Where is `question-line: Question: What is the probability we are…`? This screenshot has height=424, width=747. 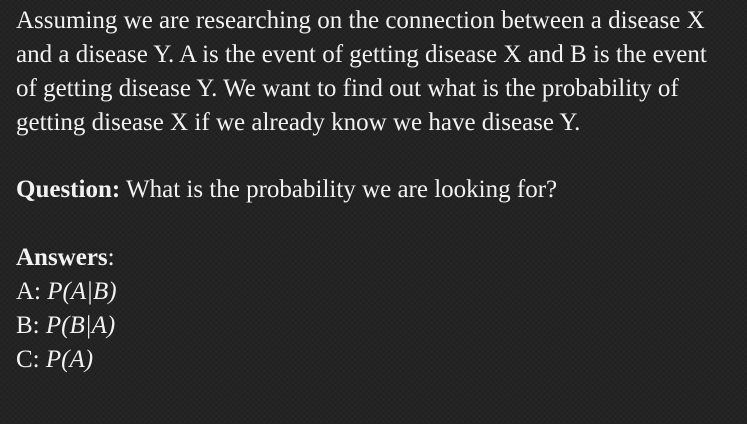
question-line: Question: What is the probability we are… is located at coordinates (373, 190).